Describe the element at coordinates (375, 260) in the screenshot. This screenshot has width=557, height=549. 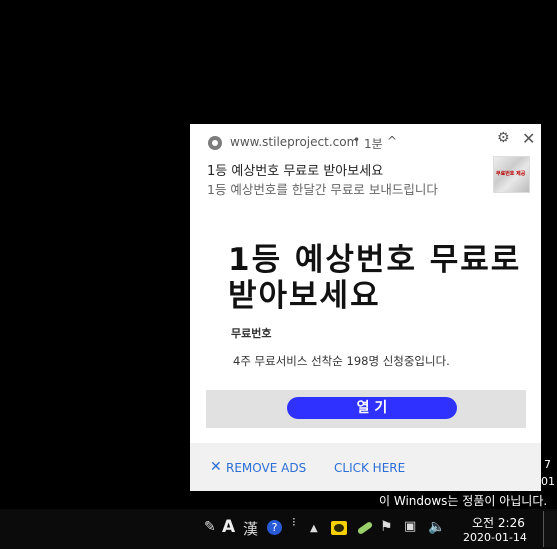
I see `ad-headline-line-1: 1등 예상번호 무료로` at that location.